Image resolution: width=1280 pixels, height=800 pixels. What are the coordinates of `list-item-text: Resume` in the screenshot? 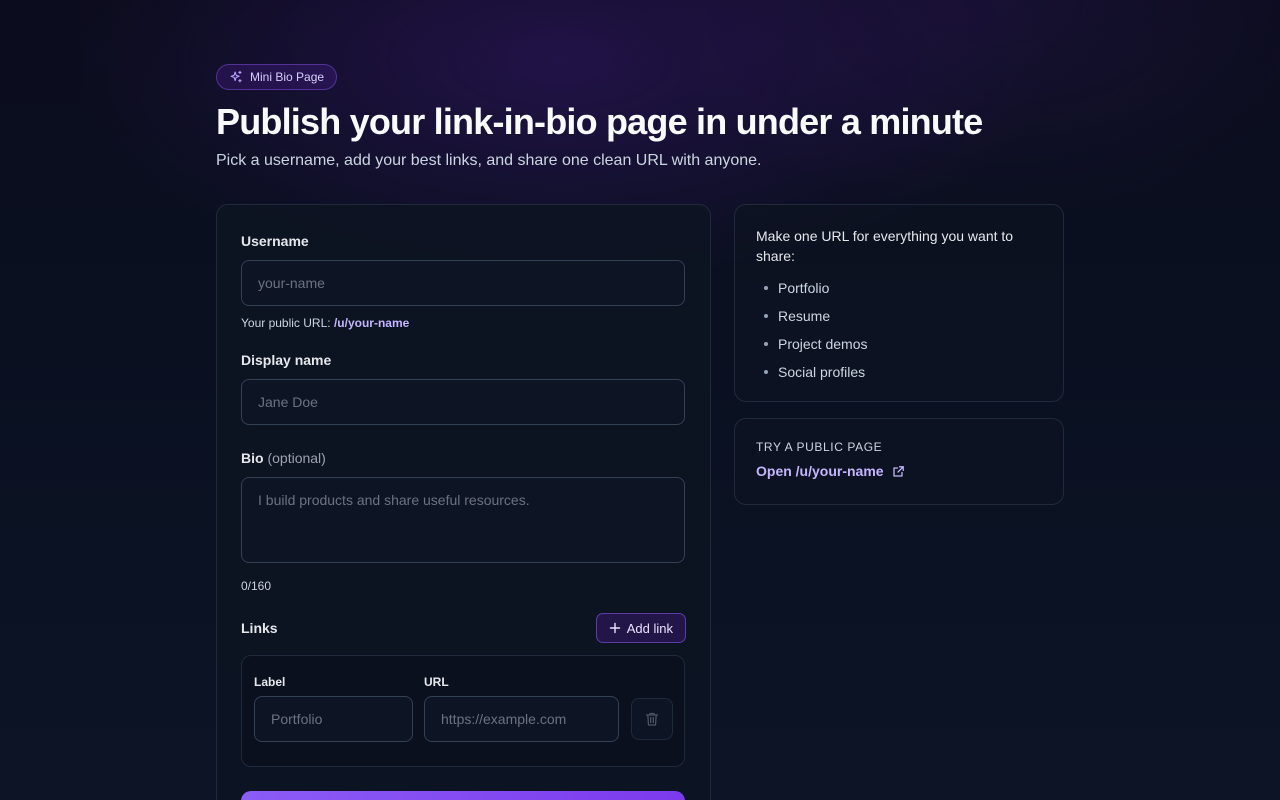 It's located at (804, 316).